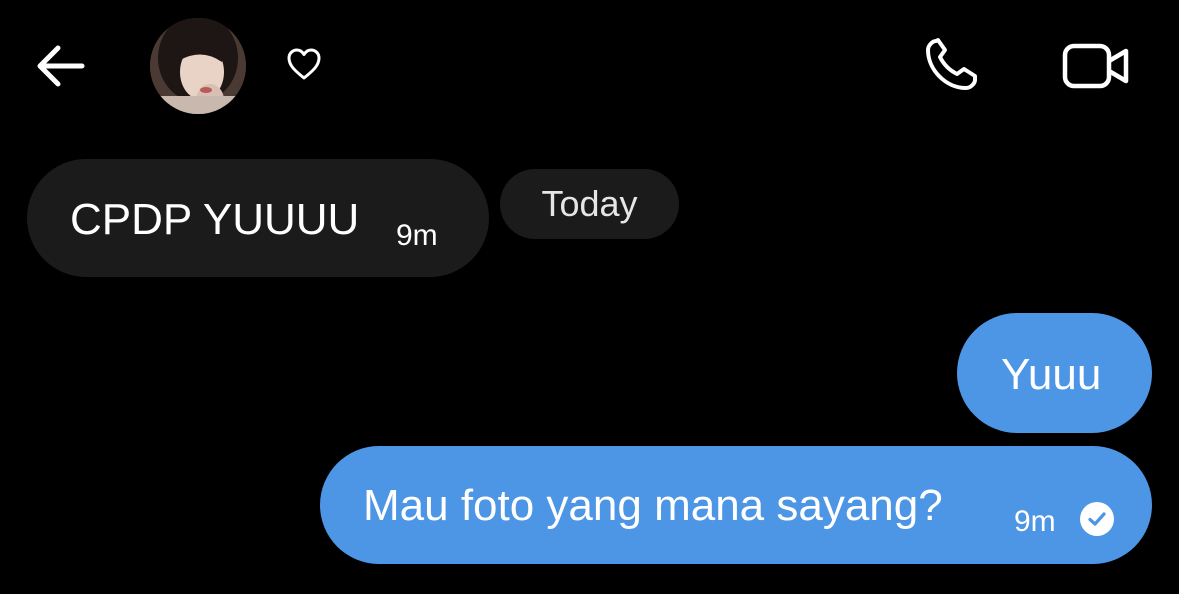  I want to click on phone-icon, so click(951, 67).